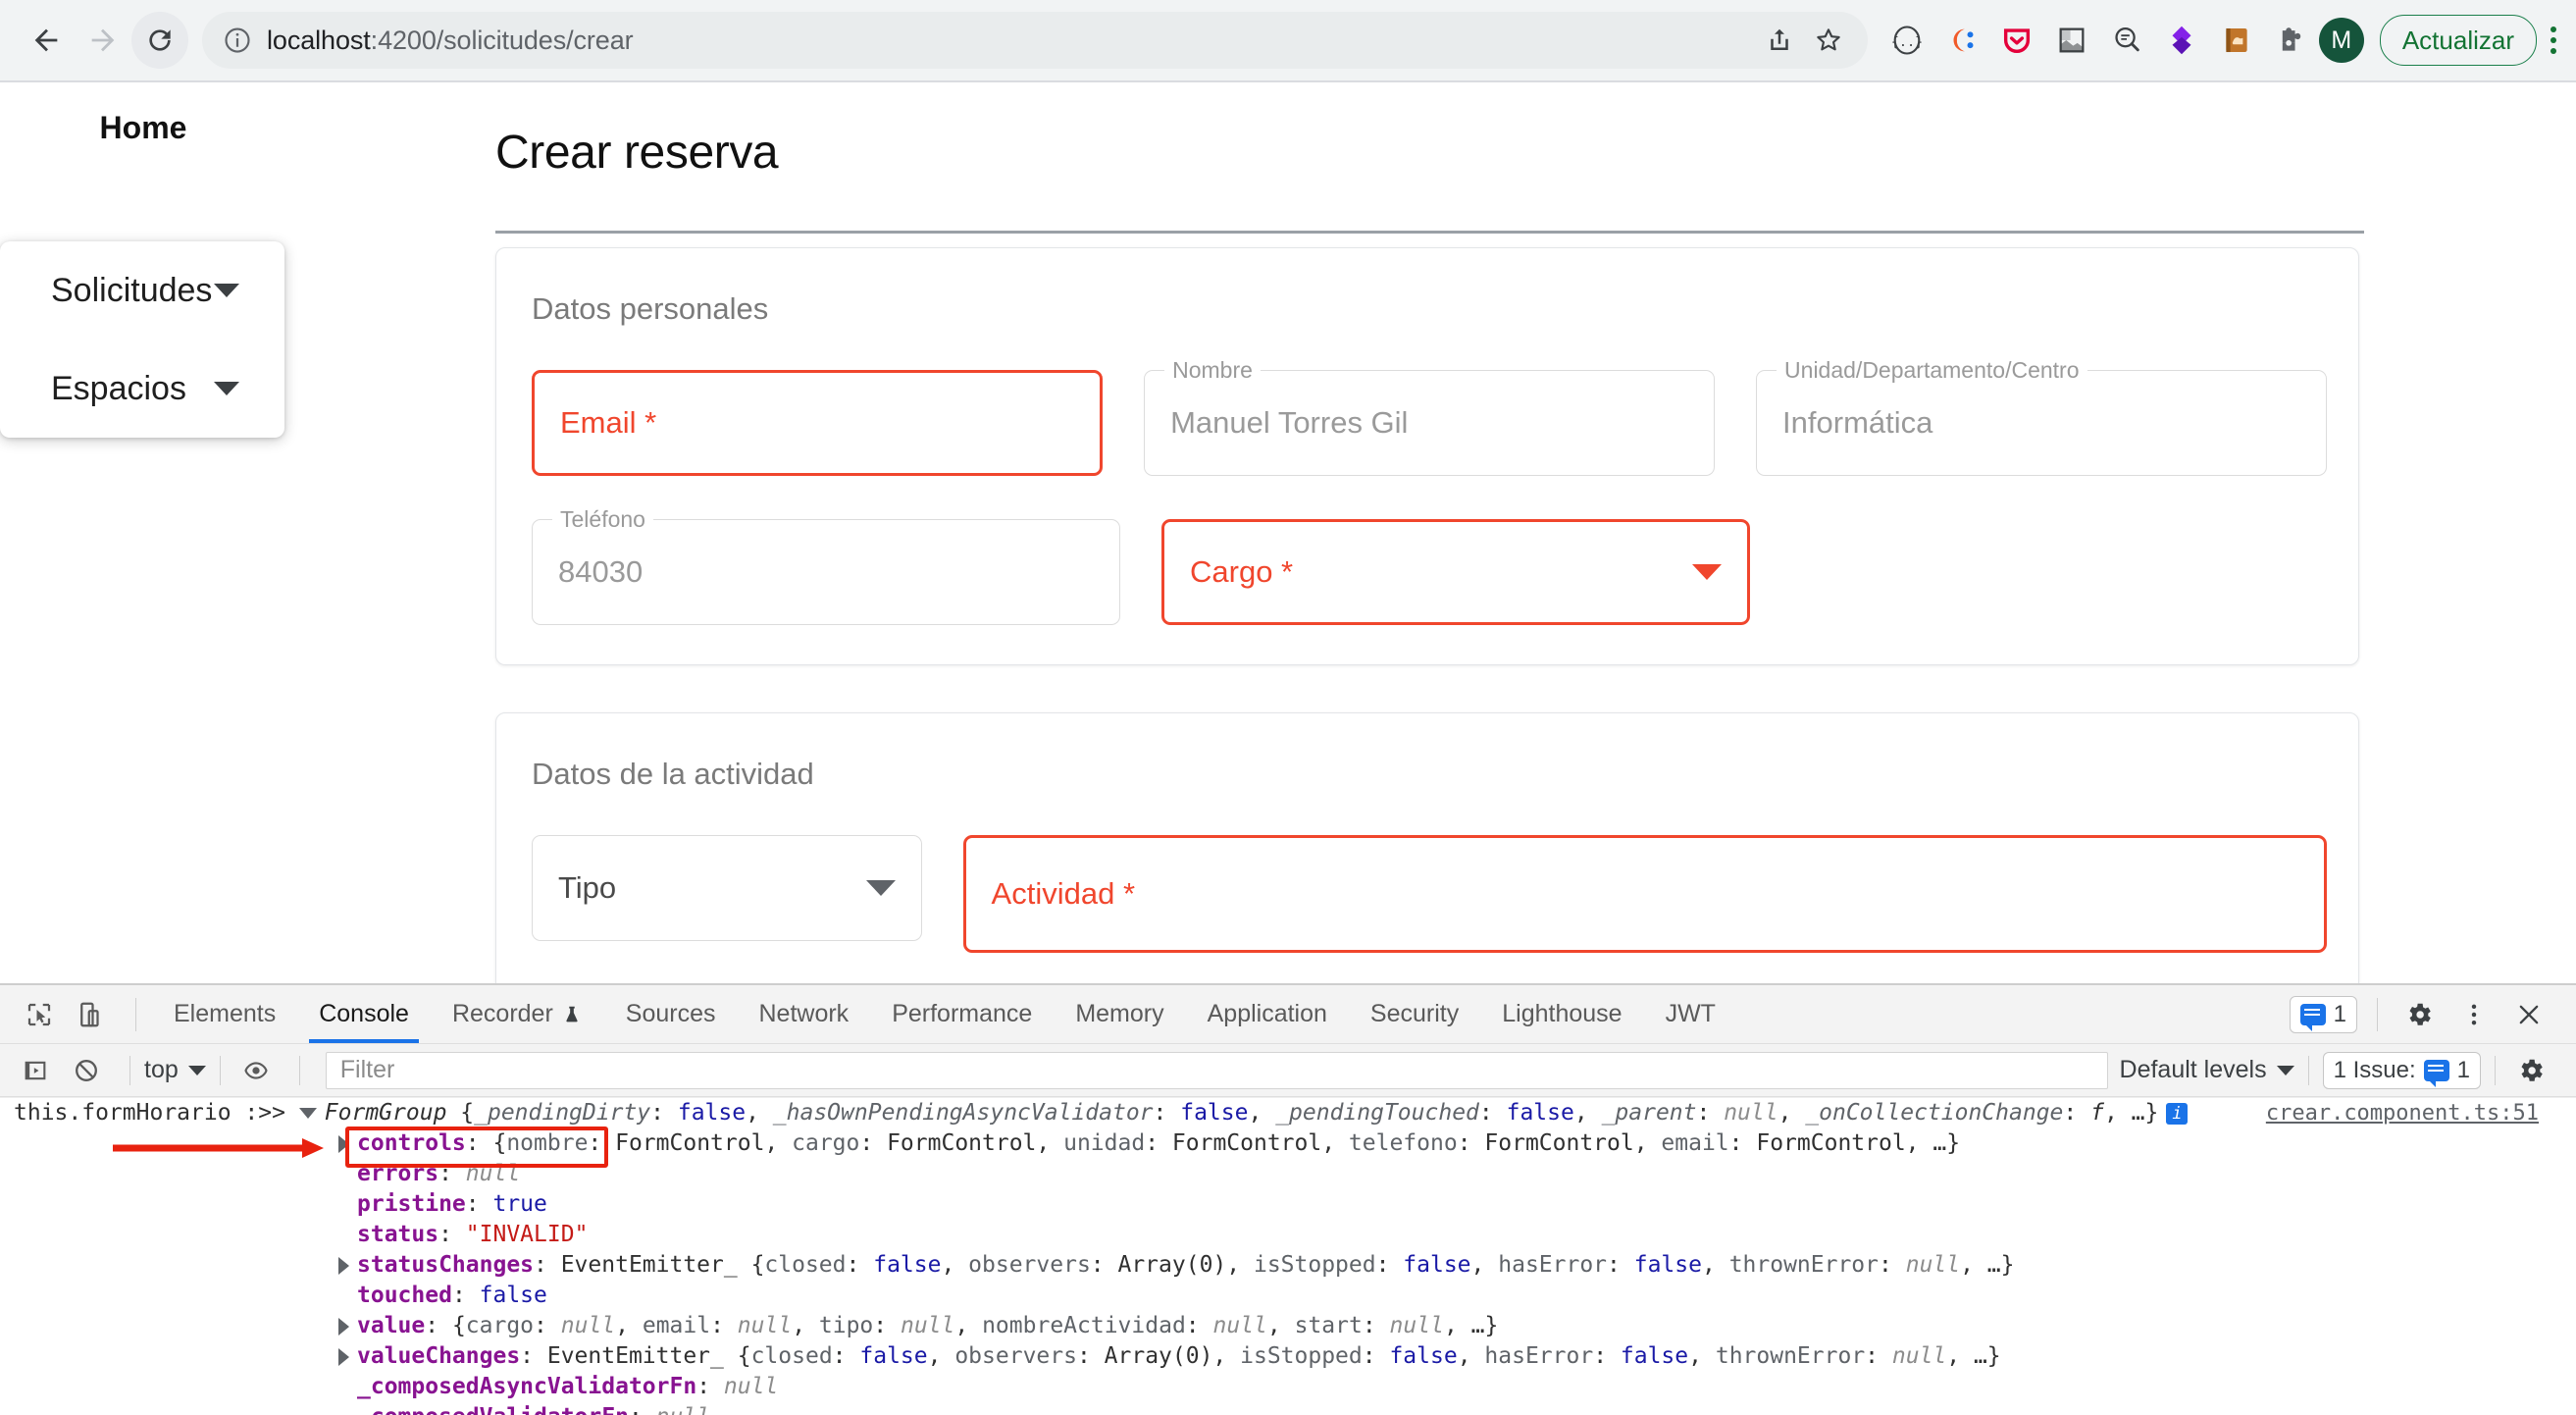  Describe the element at coordinates (2530, 1070) in the screenshot. I see `console-settings-gear-icon` at that location.